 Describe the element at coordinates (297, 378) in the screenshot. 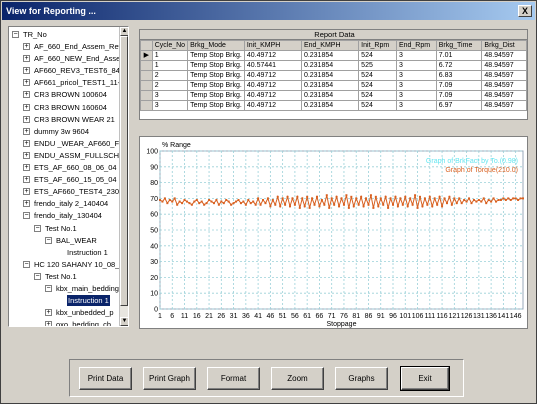

I see `zoom-button: Zoom` at that location.